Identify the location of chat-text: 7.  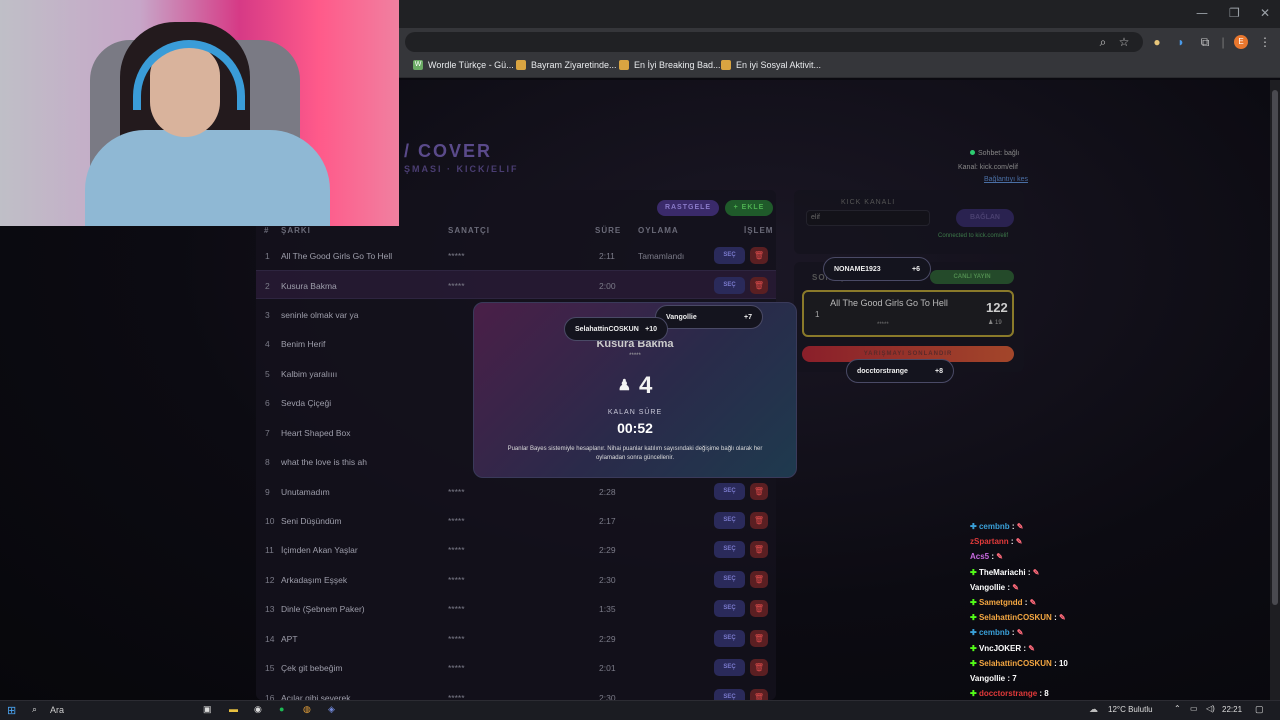
(1014, 678).